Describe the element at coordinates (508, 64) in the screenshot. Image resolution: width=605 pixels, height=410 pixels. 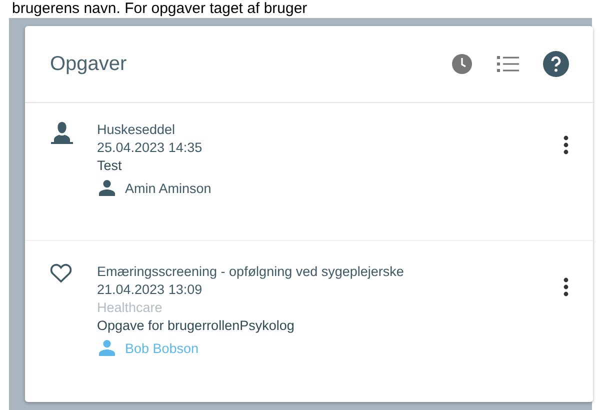
I see `list-icon` at that location.